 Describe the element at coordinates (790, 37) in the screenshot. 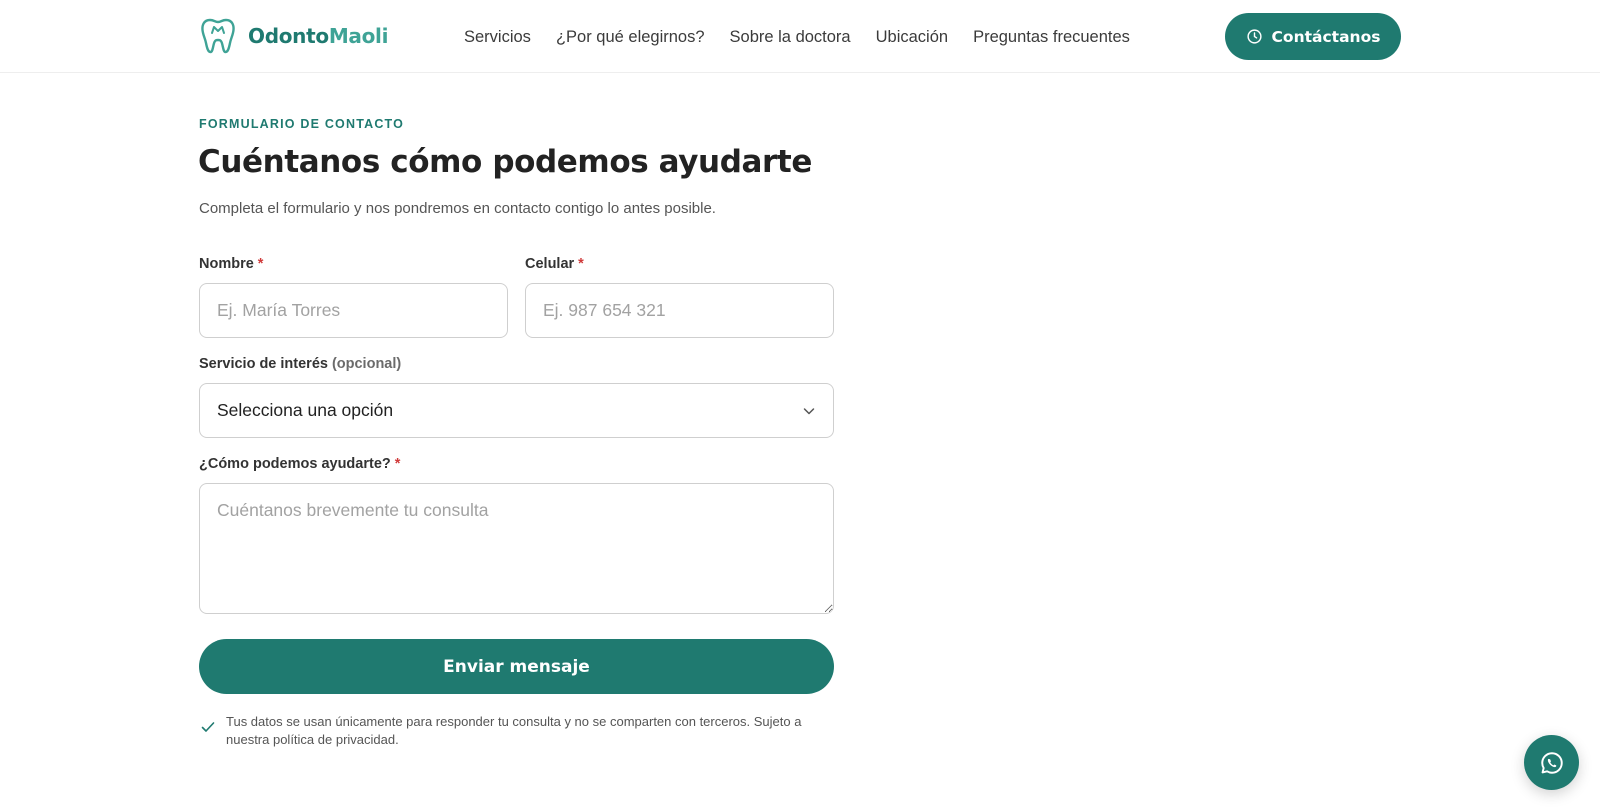

I see `nav-item-sobre-la-doctora: Sobre la doctora` at that location.